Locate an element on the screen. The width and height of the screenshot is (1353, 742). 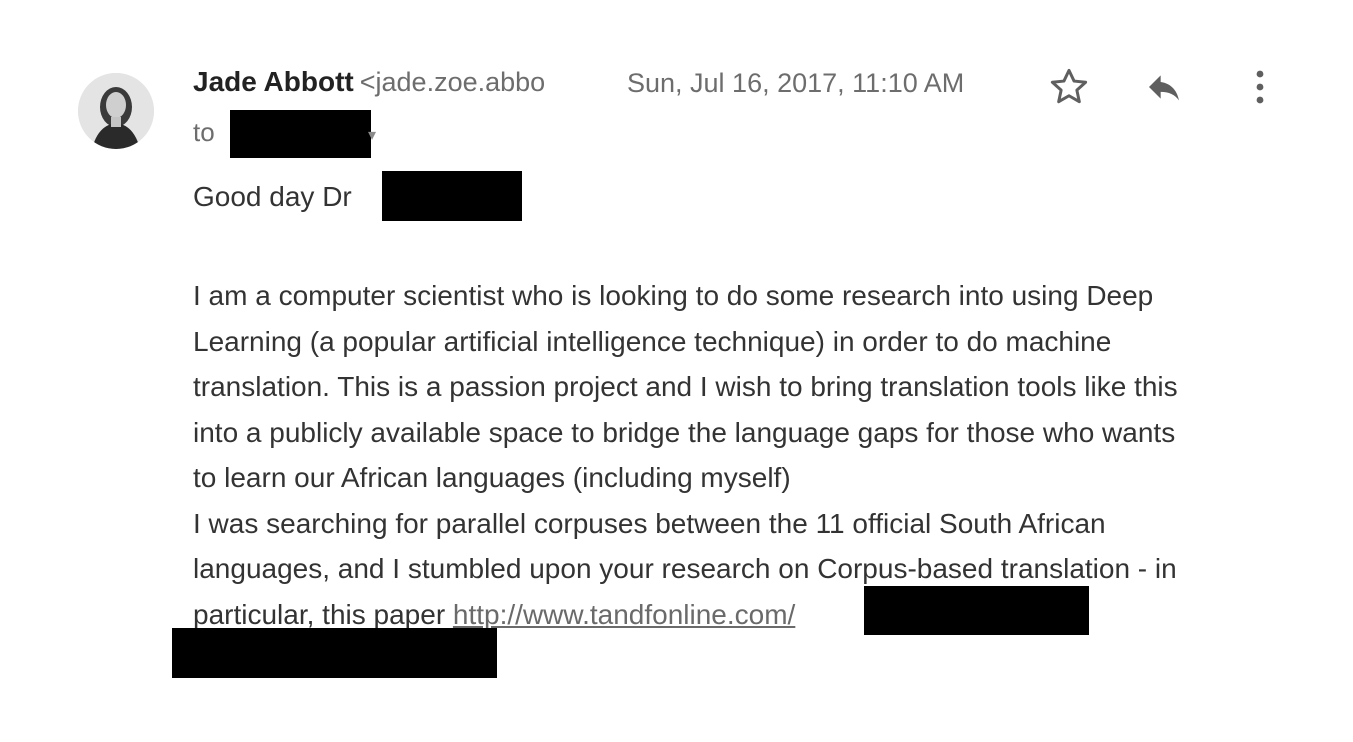
greeting-text: Good day Dr is located at coordinates (272, 196).